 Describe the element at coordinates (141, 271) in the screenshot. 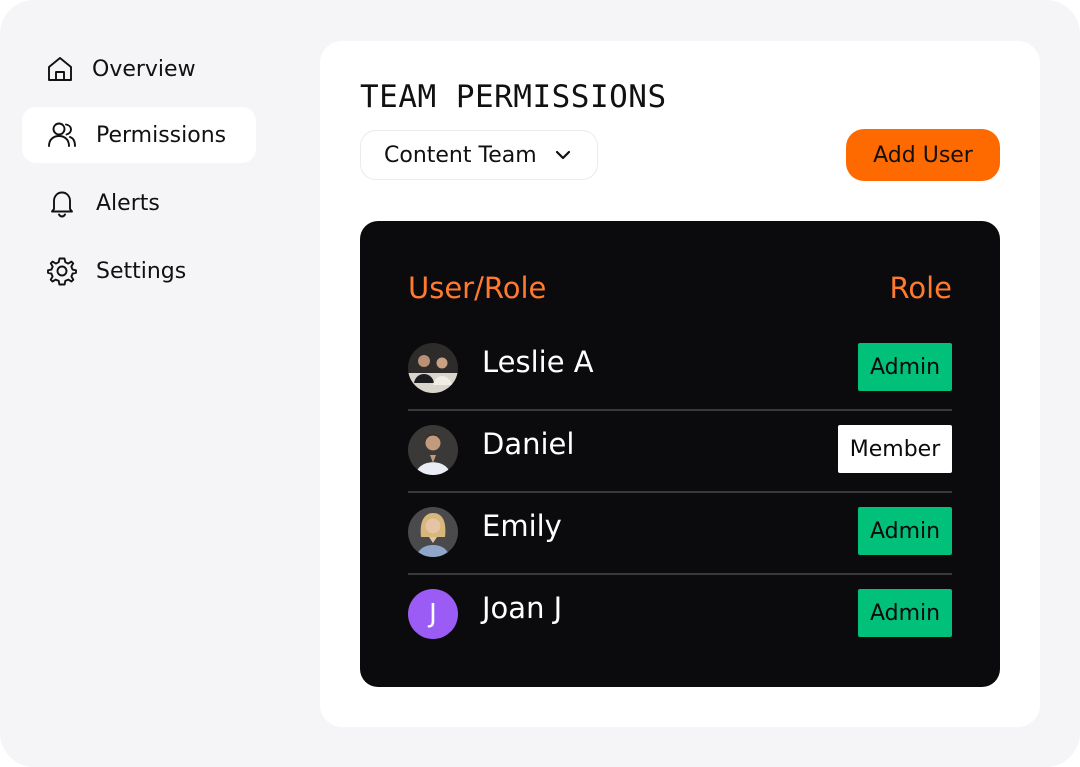

I see `sidebar-item-label: Settings` at that location.